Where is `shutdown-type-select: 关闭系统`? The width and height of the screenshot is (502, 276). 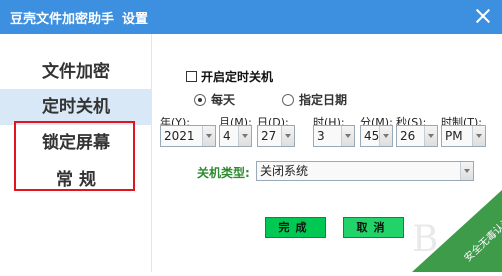
shutdown-type-select: 关闭系统 is located at coordinates (365, 171).